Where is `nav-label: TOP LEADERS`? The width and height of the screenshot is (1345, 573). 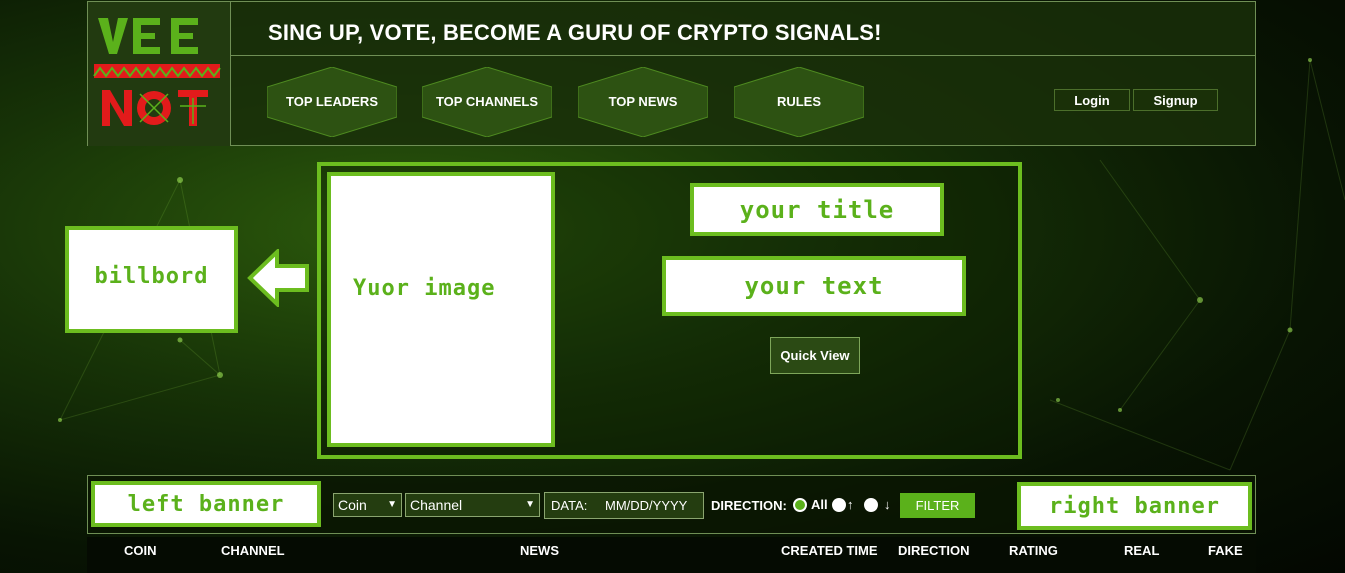 nav-label: TOP LEADERS is located at coordinates (332, 101).